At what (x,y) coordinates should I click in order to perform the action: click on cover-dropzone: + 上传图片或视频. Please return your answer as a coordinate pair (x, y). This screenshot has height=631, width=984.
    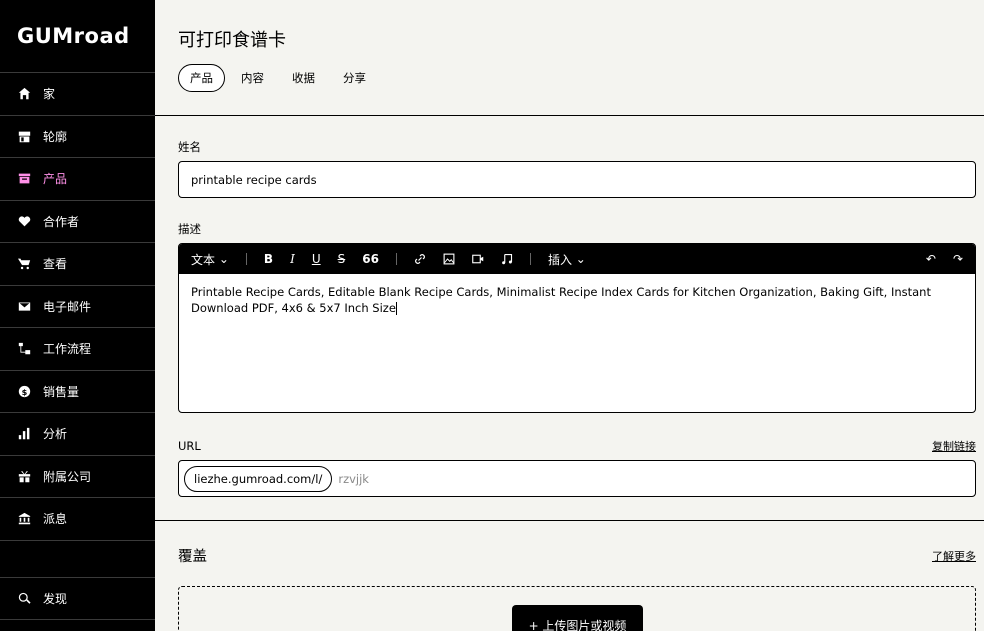
    Looking at the image, I should click on (577, 608).